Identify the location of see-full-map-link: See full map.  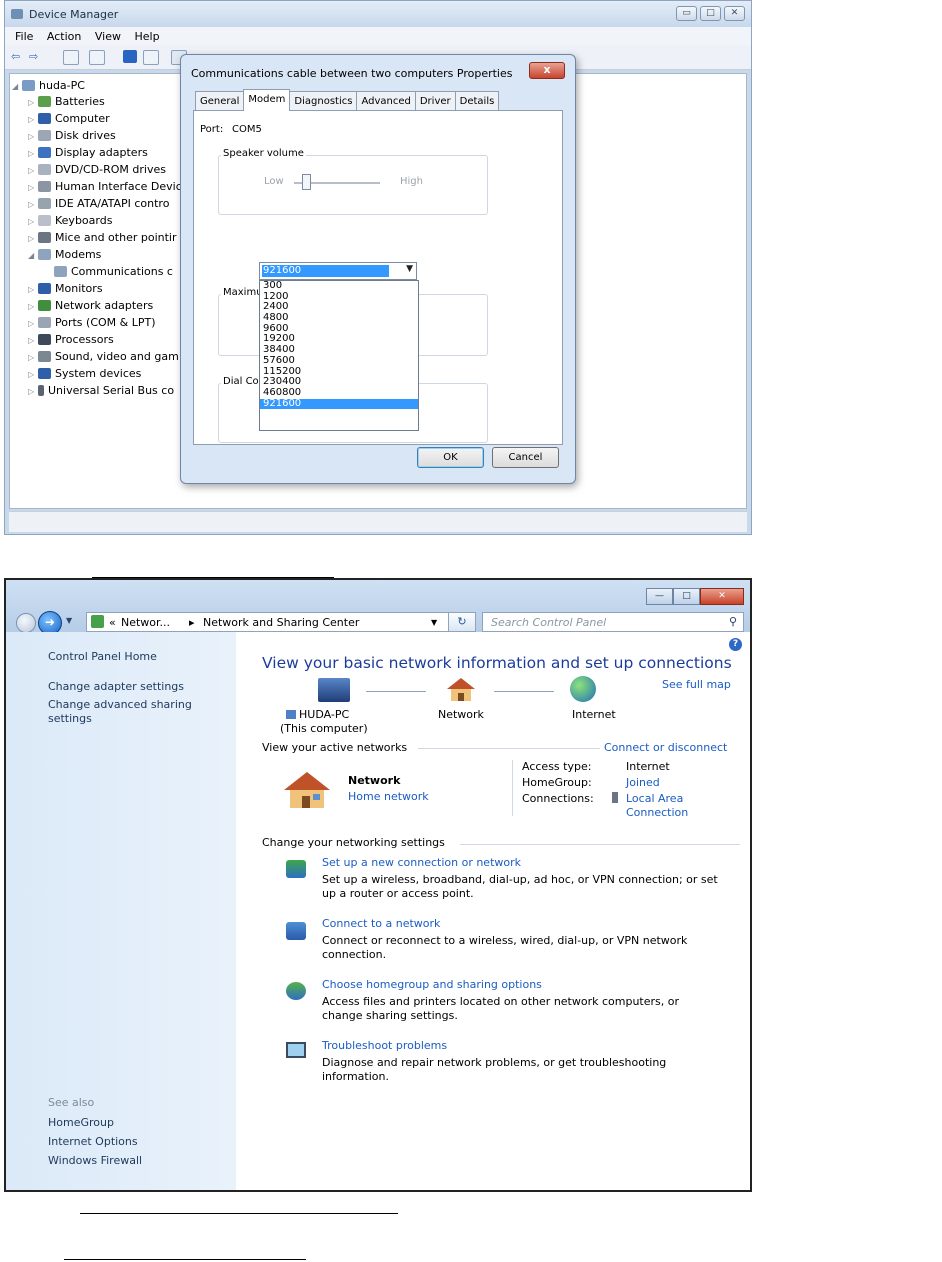
(696, 684).